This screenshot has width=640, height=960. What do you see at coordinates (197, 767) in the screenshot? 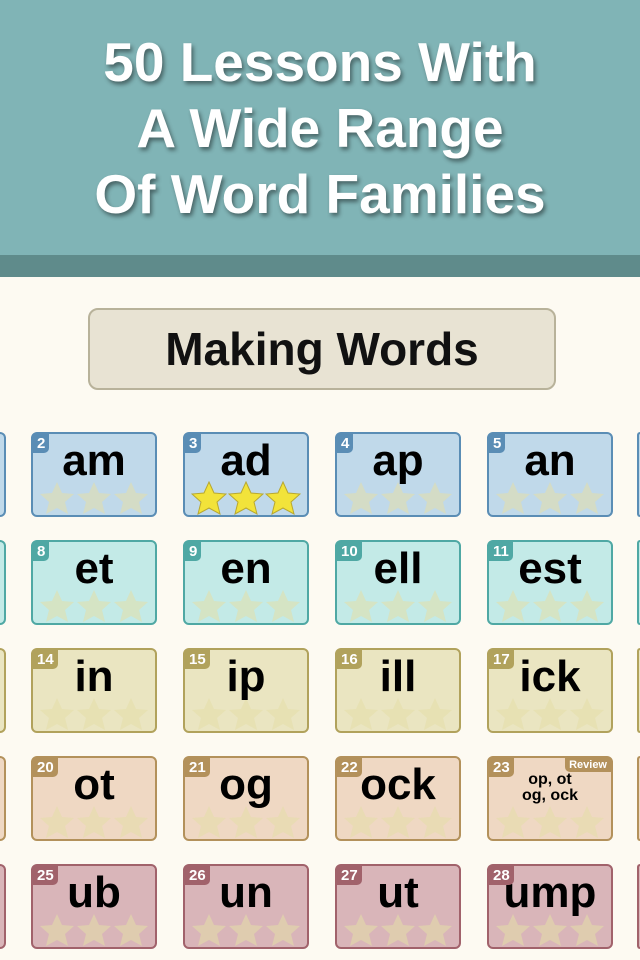
I see `lesson-number: 21` at bounding box center [197, 767].